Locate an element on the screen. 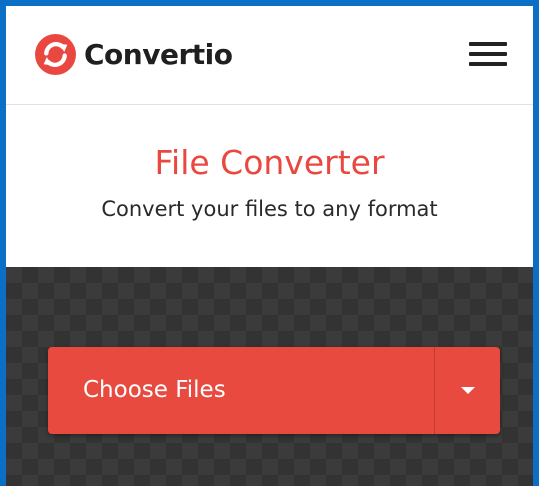  choose-files-label: Choose Files is located at coordinates (154, 390).